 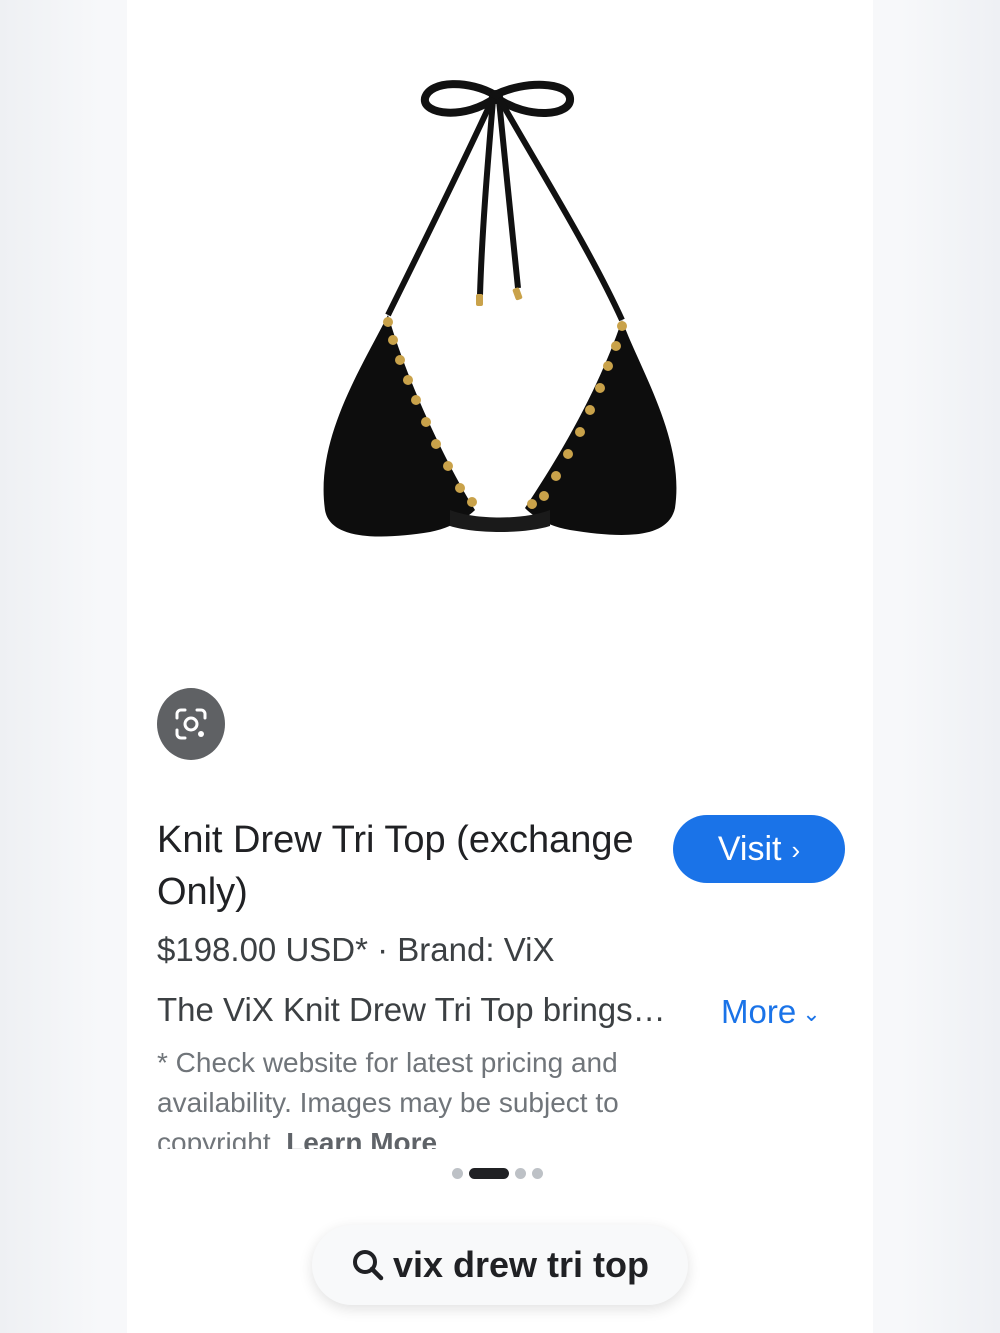 What do you see at coordinates (356, 949) in the screenshot?
I see `price-brand-line: $198.00 USD* · Brand: ViX` at bounding box center [356, 949].